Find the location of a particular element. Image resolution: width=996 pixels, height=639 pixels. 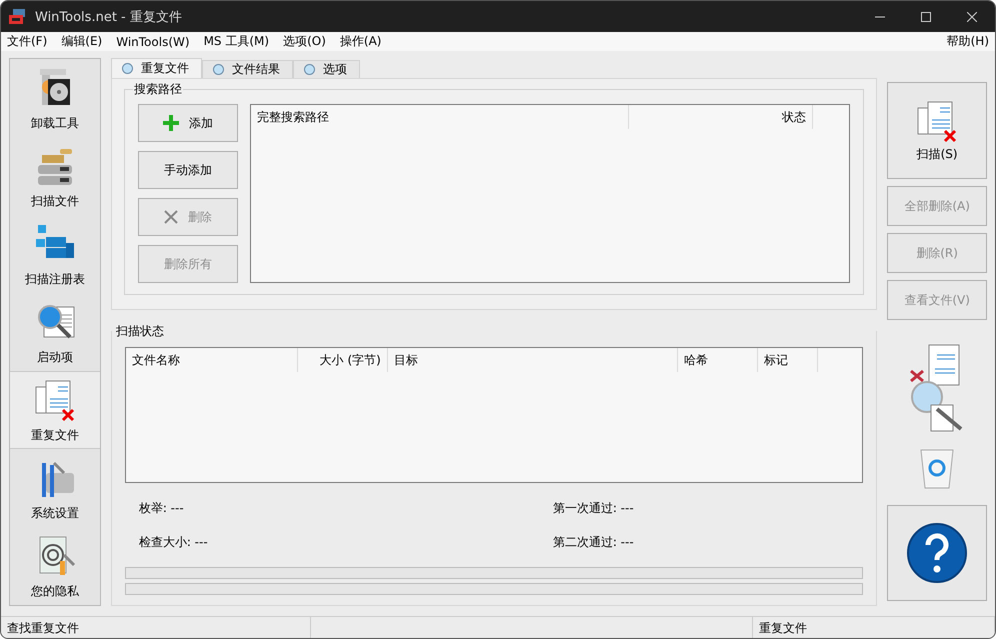

tab: 文件结果 is located at coordinates (247, 69).